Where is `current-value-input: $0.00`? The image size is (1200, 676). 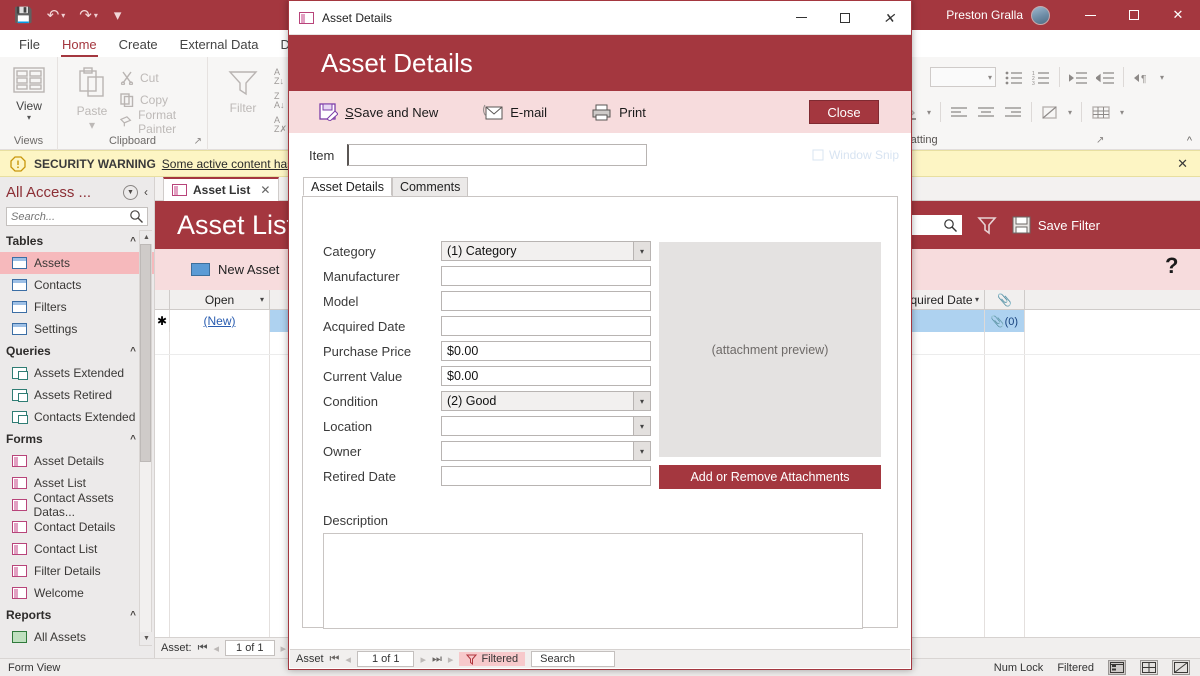 current-value-input: $0.00 is located at coordinates (546, 376).